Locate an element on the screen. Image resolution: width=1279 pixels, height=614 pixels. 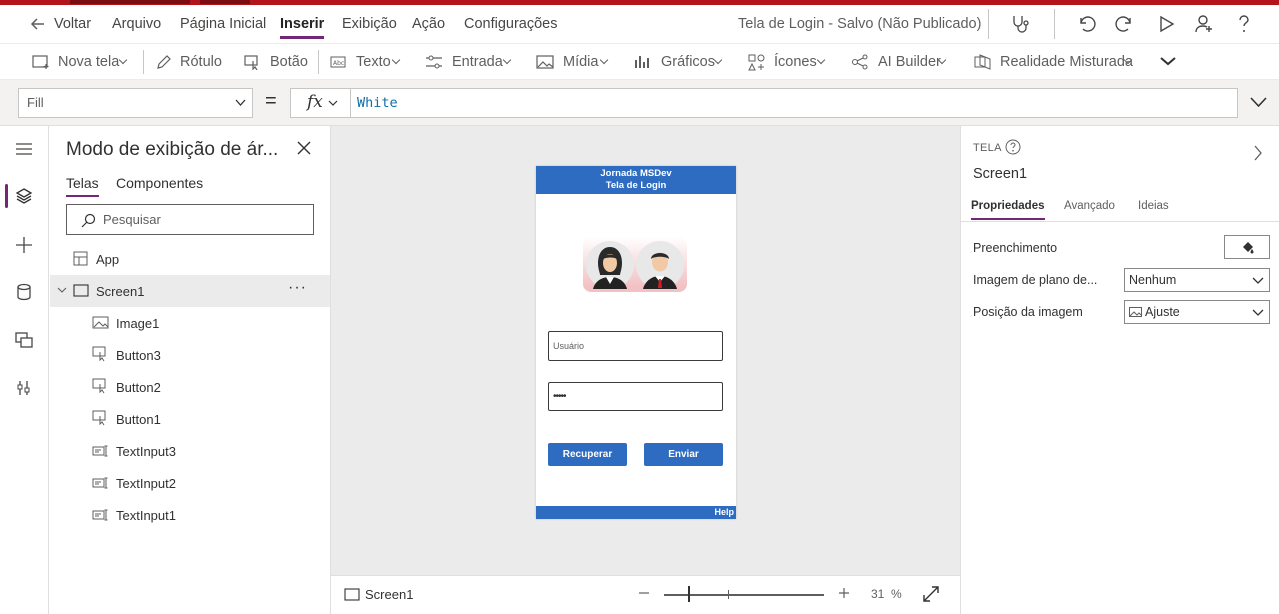
menu-arquivo: Arquivo is located at coordinates (136, 24).